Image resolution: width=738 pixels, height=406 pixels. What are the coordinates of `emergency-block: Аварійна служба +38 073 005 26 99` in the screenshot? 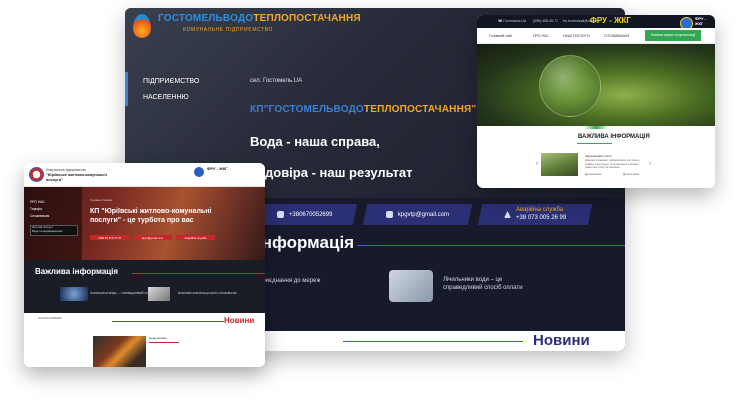 It's located at (541, 214).